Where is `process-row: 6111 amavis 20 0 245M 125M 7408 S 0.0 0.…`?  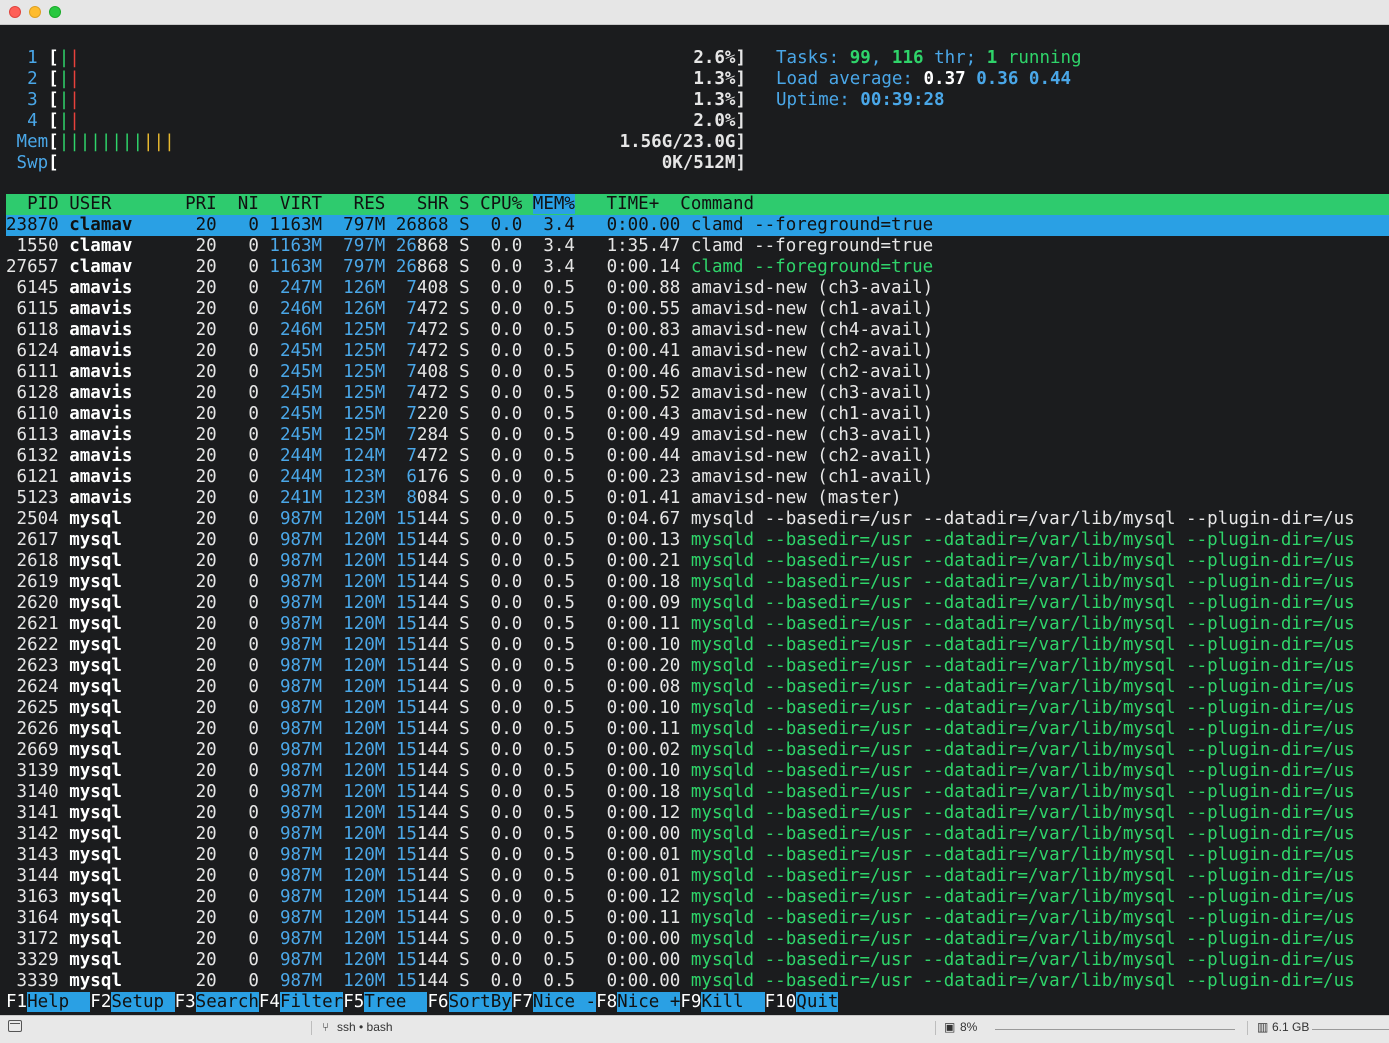
process-row: 6111 amavis 20 0 245M 125M 7408 S 0.0 0.… is located at coordinates (697, 372).